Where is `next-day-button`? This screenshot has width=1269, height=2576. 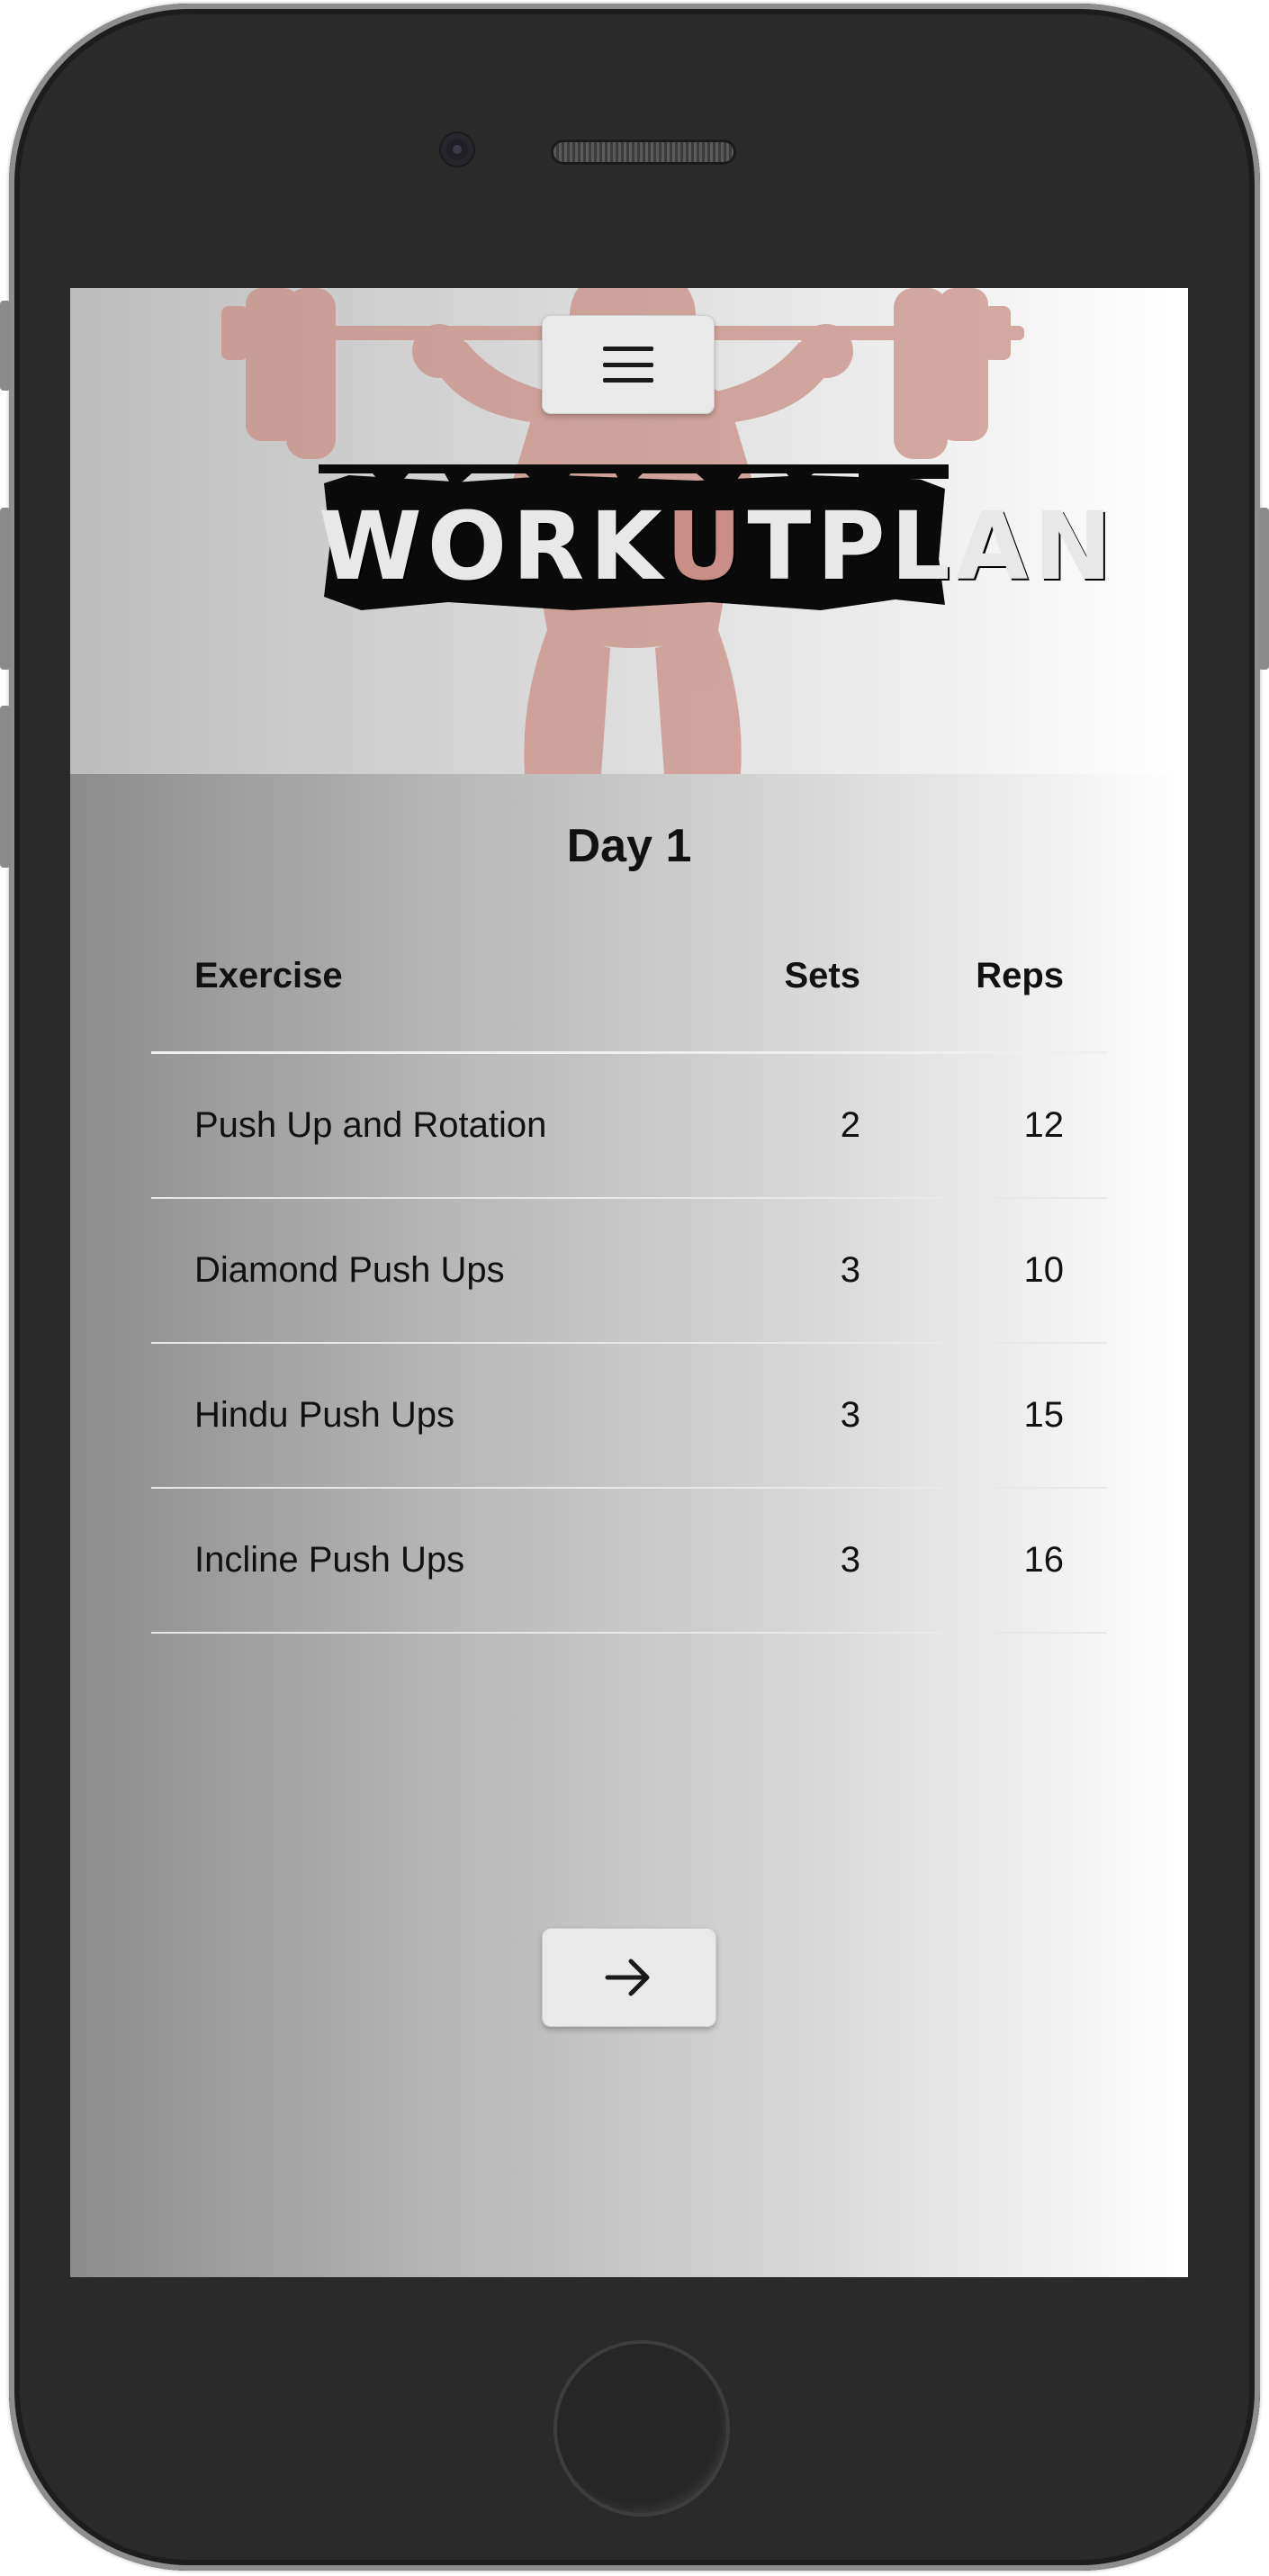 next-day-button is located at coordinates (629, 1977).